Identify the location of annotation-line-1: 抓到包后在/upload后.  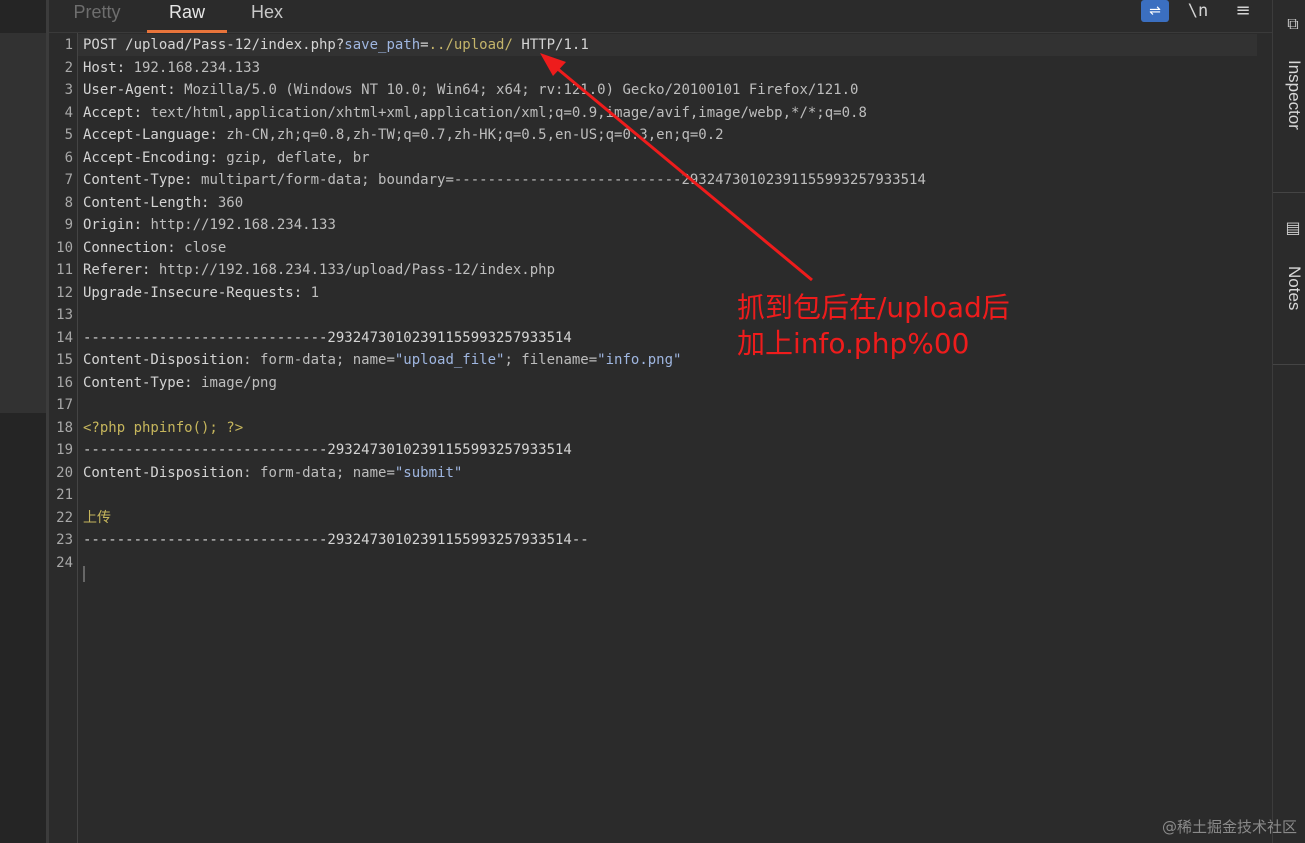
(873, 307).